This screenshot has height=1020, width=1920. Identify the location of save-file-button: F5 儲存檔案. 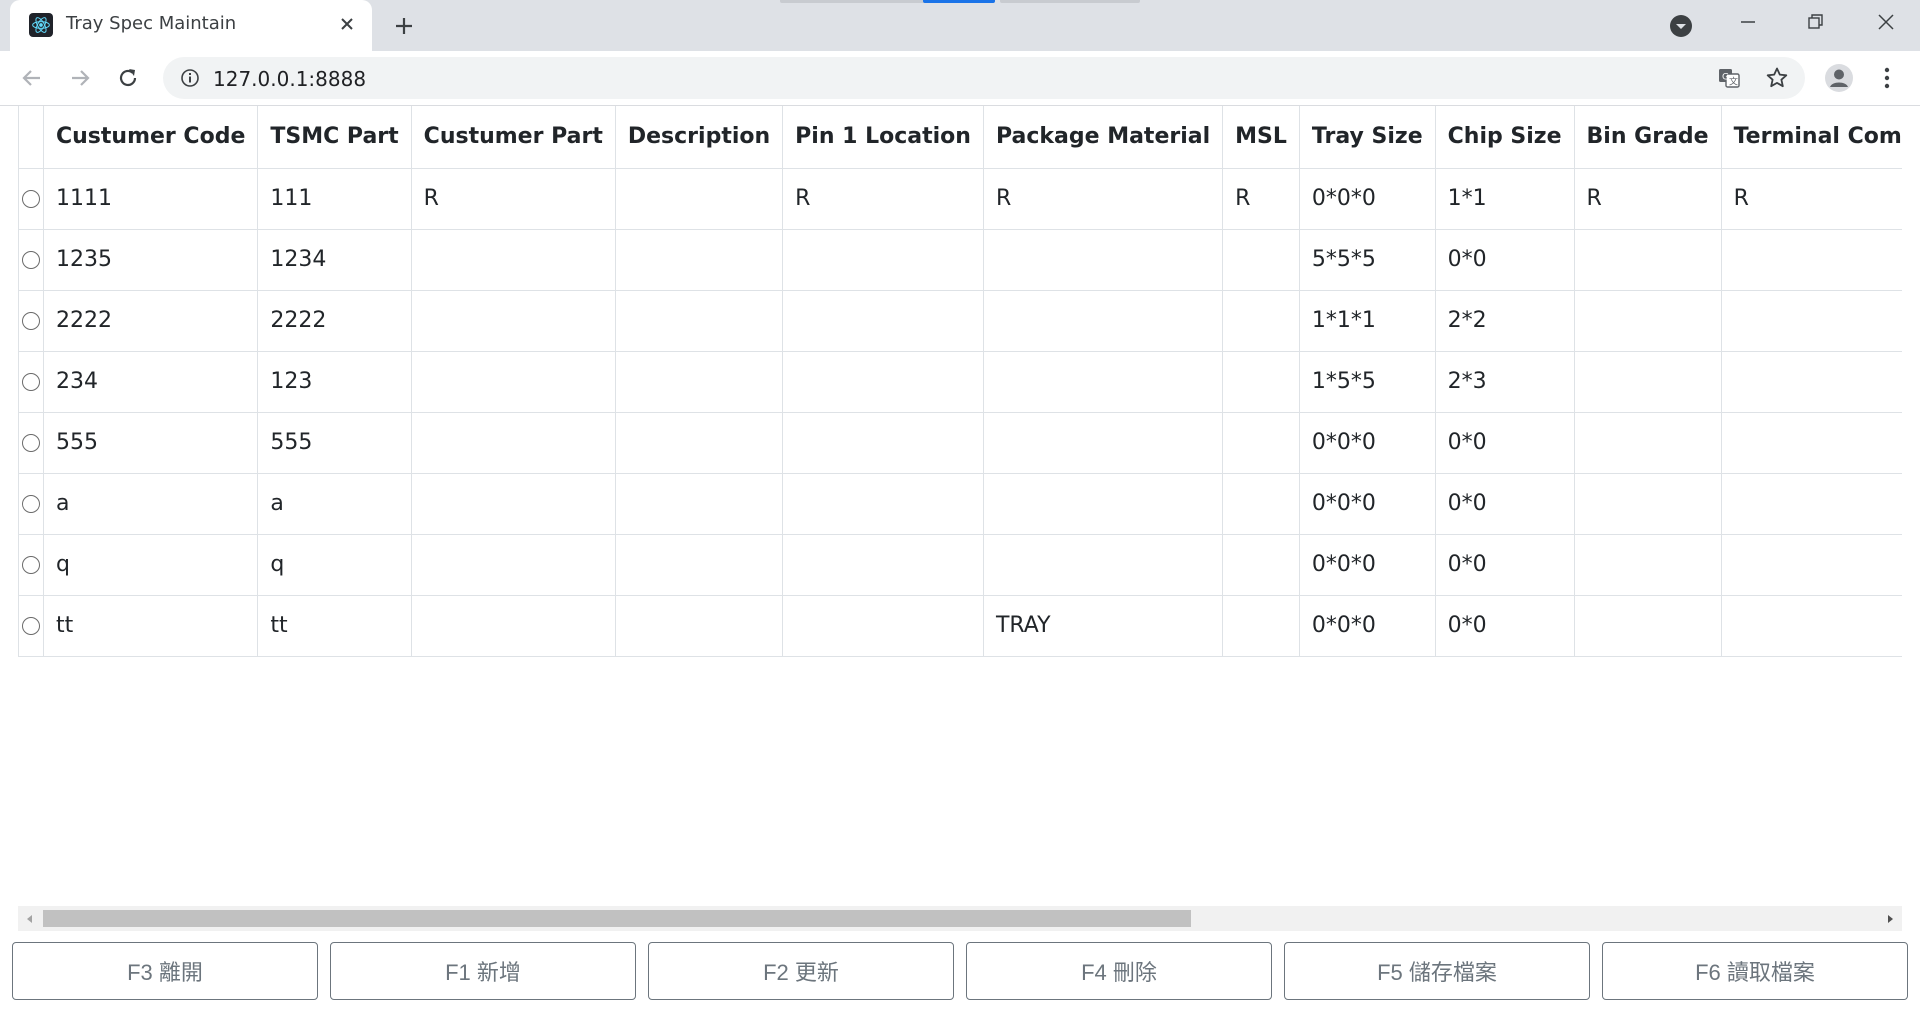
(1437, 971).